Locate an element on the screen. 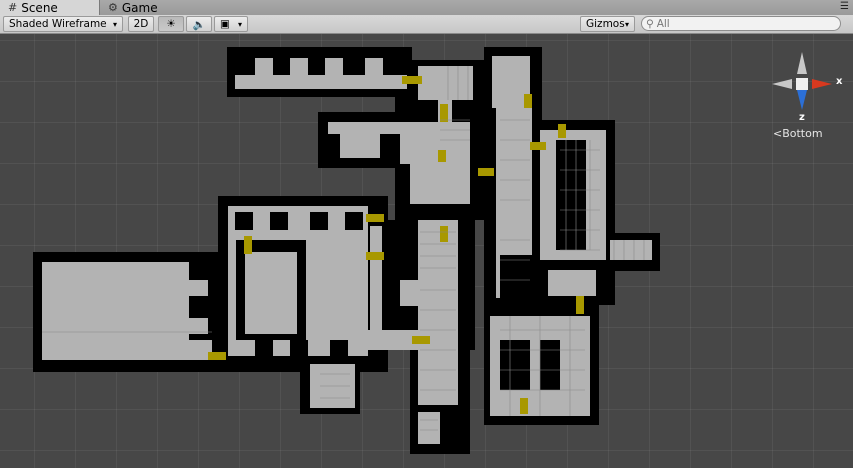  sun-icon: ☀ is located at coordinates (171, 24).